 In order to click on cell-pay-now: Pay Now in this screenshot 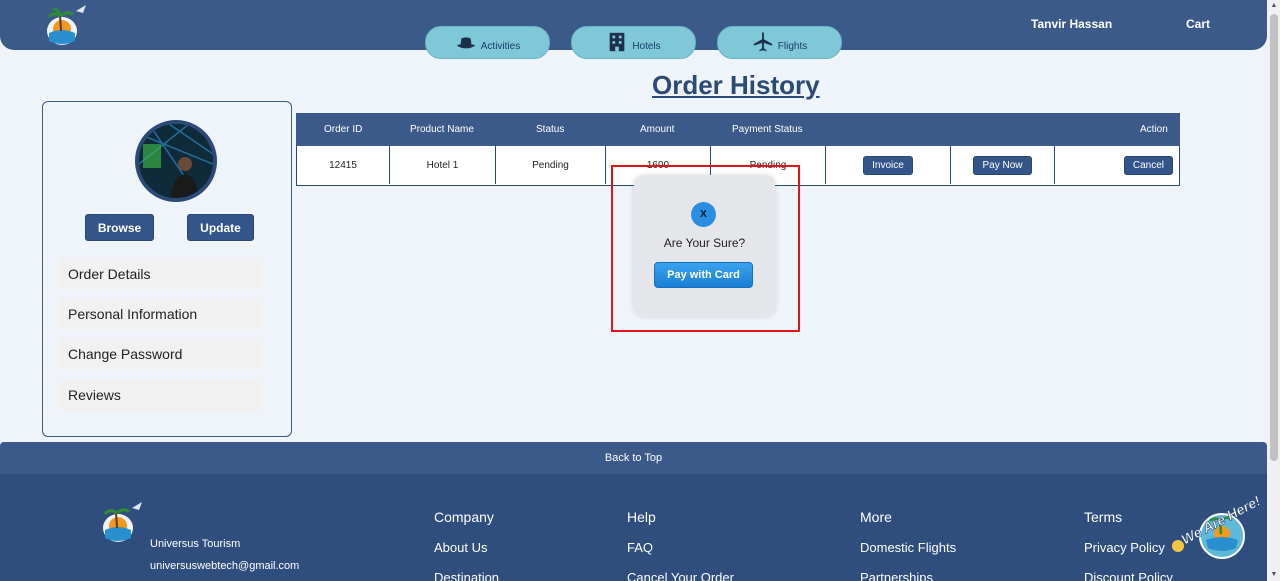, I will do `click(1003, 165)`.